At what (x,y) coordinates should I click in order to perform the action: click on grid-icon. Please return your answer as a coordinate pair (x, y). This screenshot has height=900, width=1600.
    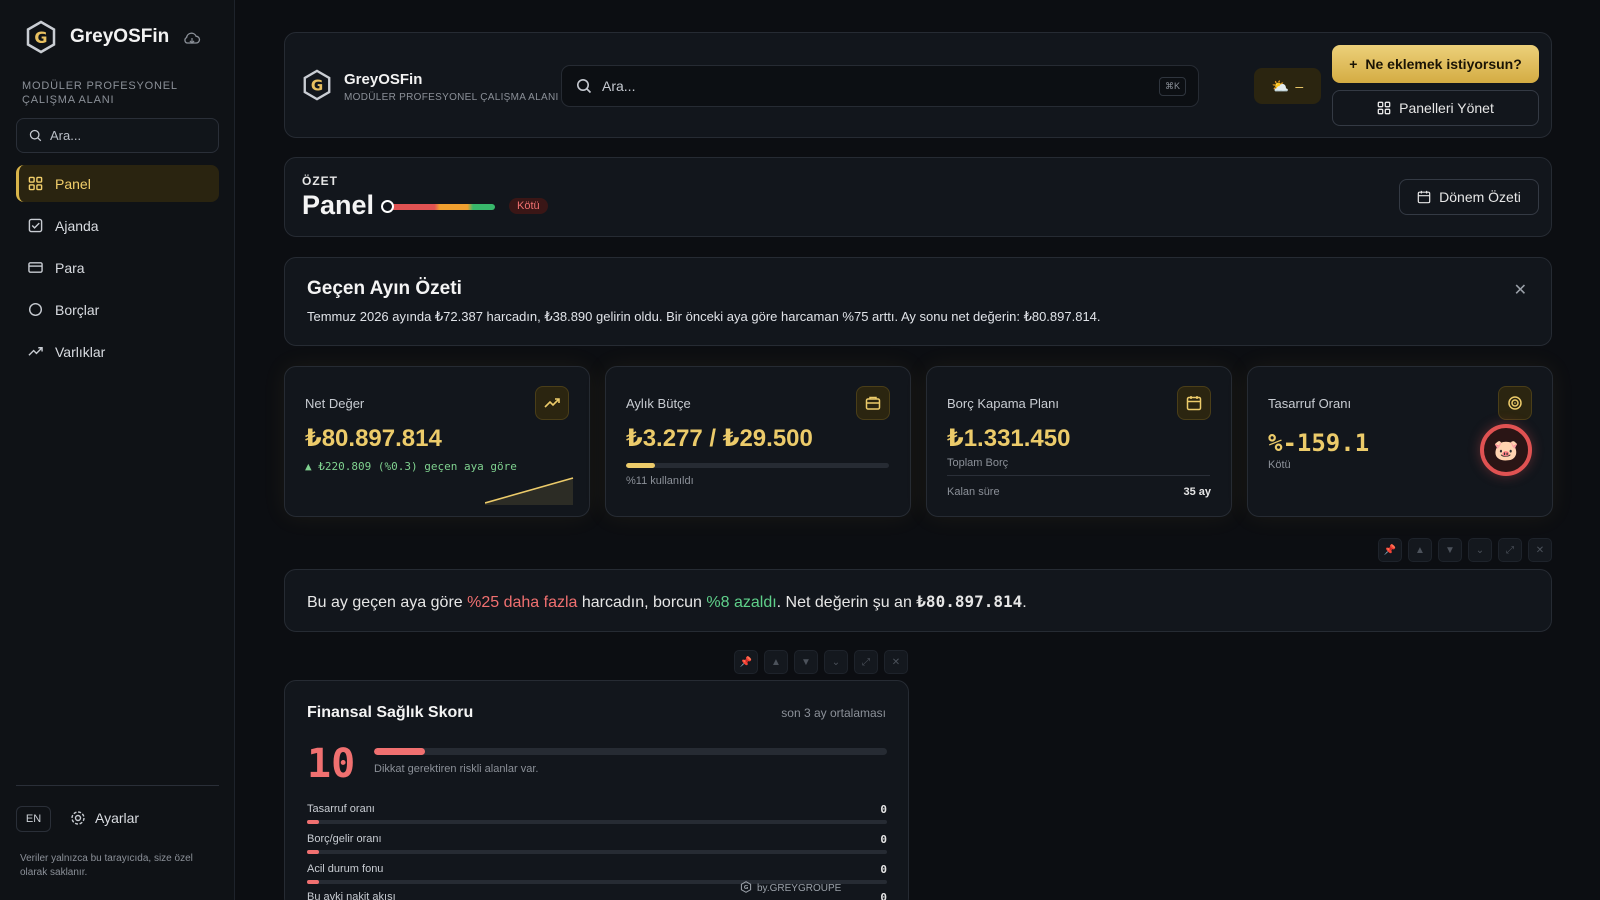
    Looking at the image, I should click on (1384, 108).